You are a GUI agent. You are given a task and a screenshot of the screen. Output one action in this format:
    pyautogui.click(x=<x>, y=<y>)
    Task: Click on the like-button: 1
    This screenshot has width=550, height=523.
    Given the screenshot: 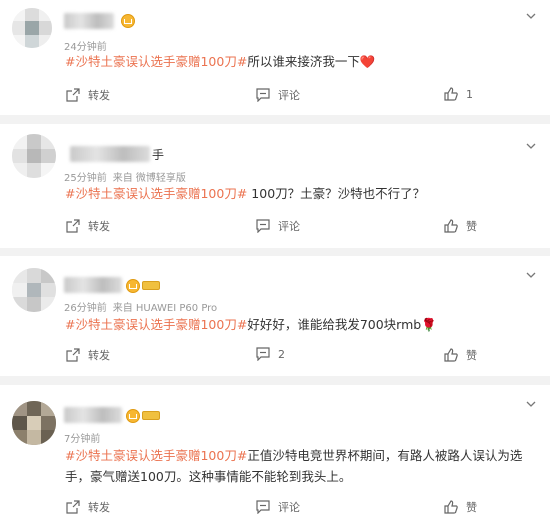 What is the action you would take?
    pyautogui.click(x=458, y=94)
    